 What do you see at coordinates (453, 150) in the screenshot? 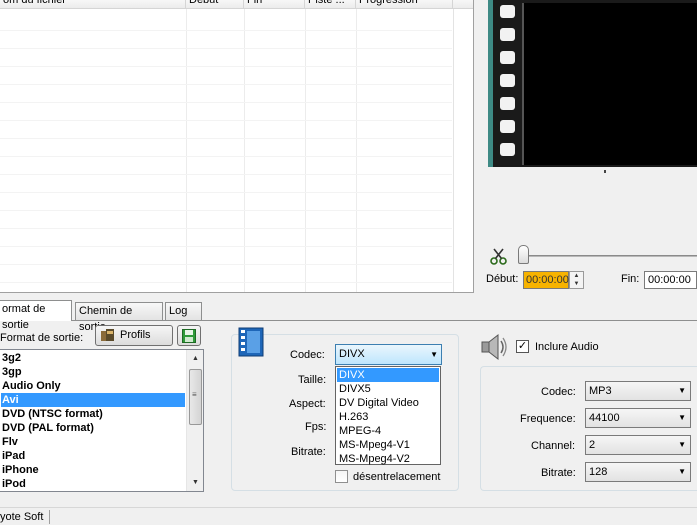
I see `list-scroll-edge` at bounding box center [453, 150].